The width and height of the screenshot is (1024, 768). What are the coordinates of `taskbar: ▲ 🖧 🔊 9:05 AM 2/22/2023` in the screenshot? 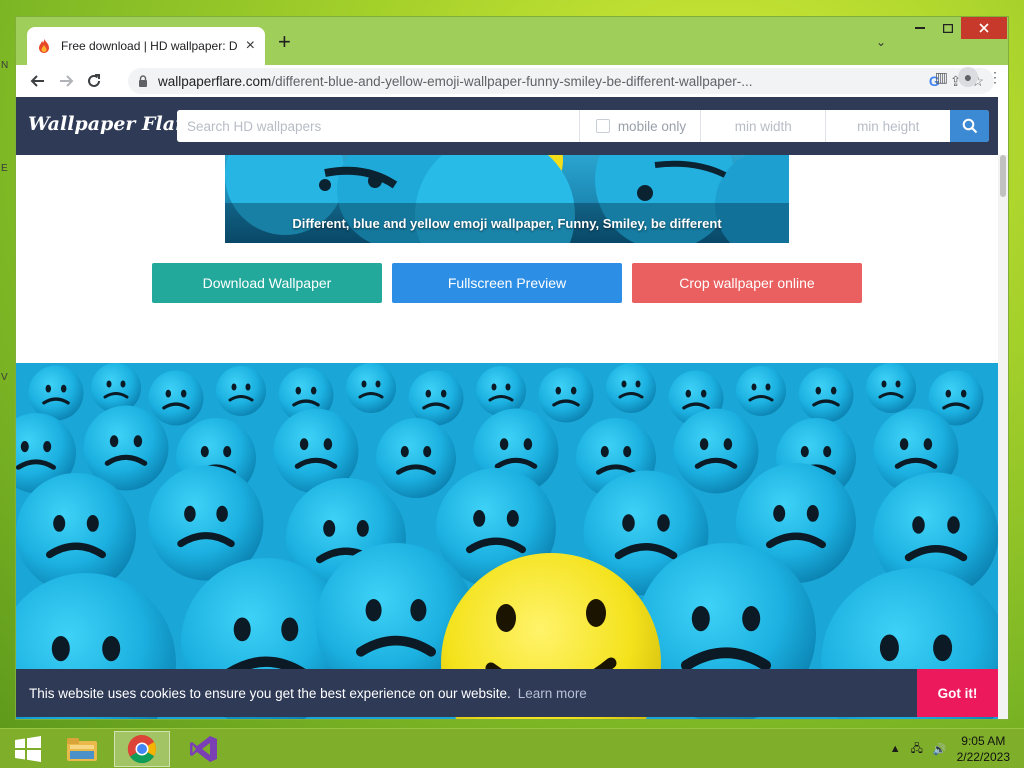 It's located at (512, 748).